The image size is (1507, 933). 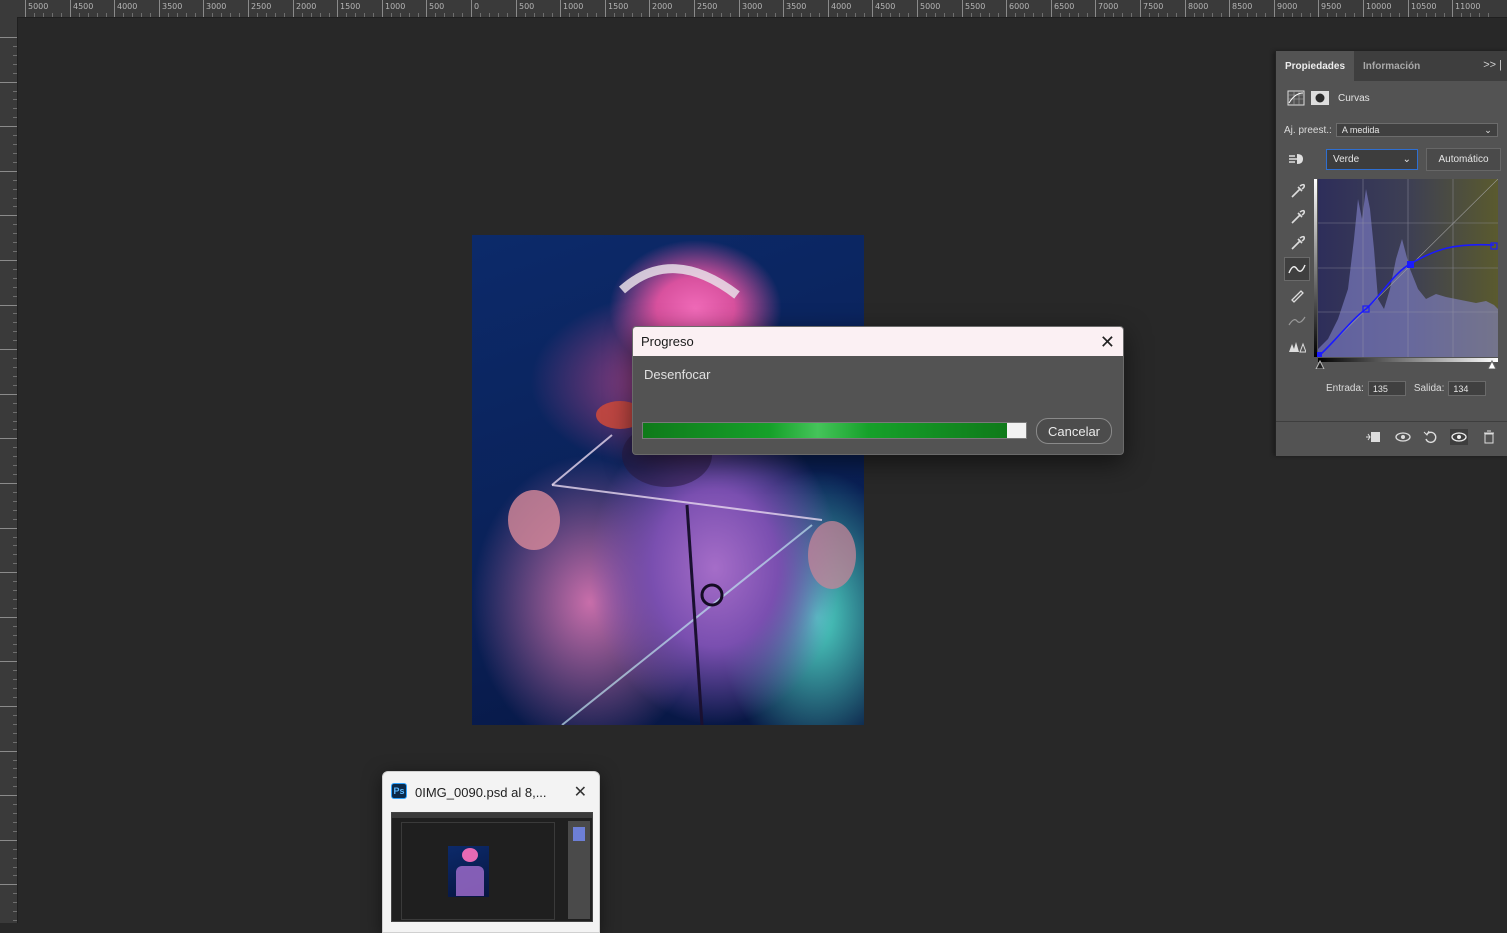 What do you see at coordinates (1297, 269) in the screenshot?
I see `edit-points-curve-icon` at bounding box center [1297, 269].